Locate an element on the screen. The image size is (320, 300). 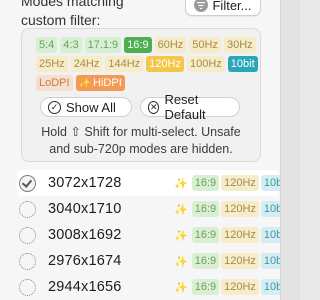
tag-hidpi: ✨ HiDPI is located at coordinates (100, 83).